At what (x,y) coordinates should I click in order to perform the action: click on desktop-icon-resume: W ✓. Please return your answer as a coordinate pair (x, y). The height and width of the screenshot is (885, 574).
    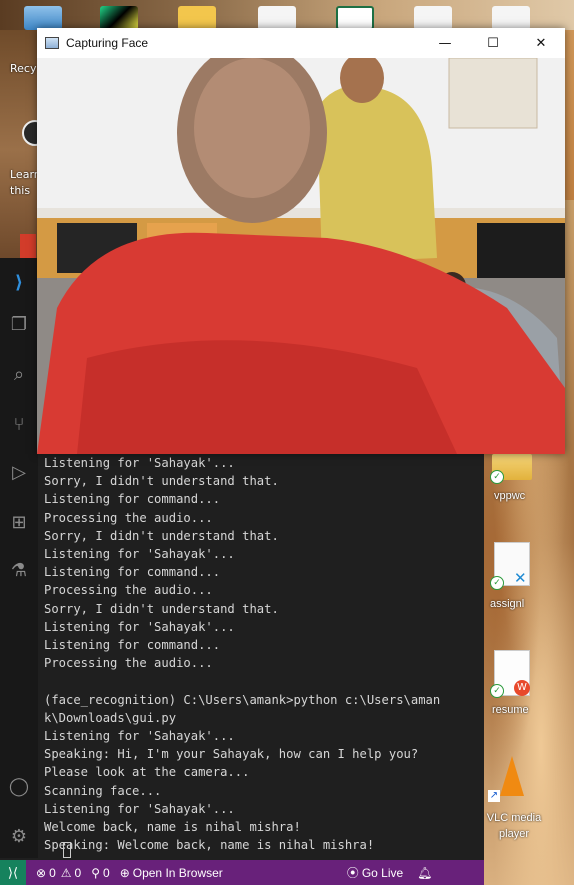
    Looking at the image, I should click on (511, 674).